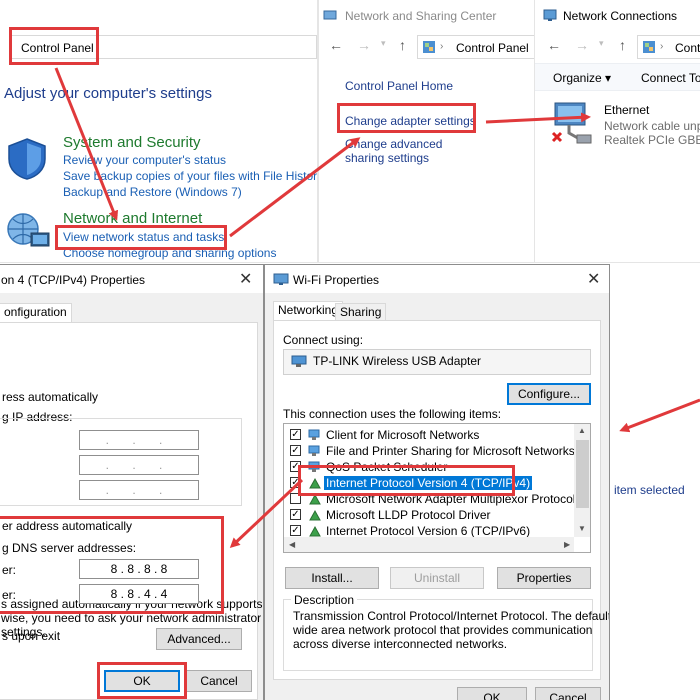 This screenshot has height=700, width=700. What do you see at coordinates (582, 528) in the screenshot?
I see `scroll-down-icon: ▼` at bounding box center [582, 528].